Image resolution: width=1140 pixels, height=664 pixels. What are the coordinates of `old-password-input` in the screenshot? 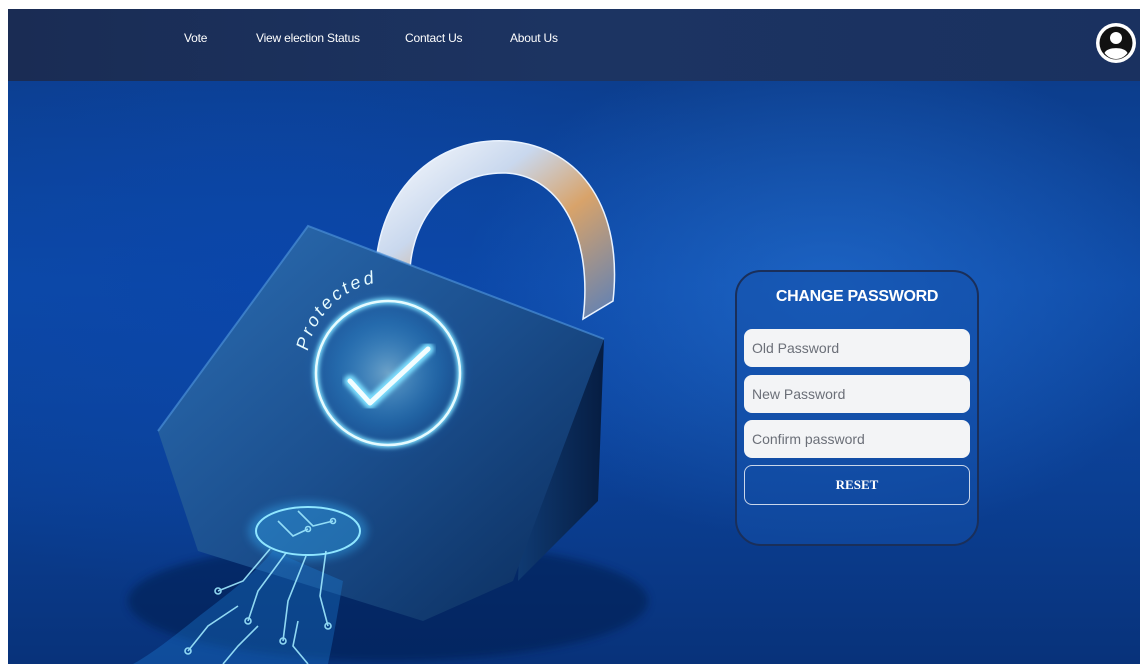 It's located at (857, 348).